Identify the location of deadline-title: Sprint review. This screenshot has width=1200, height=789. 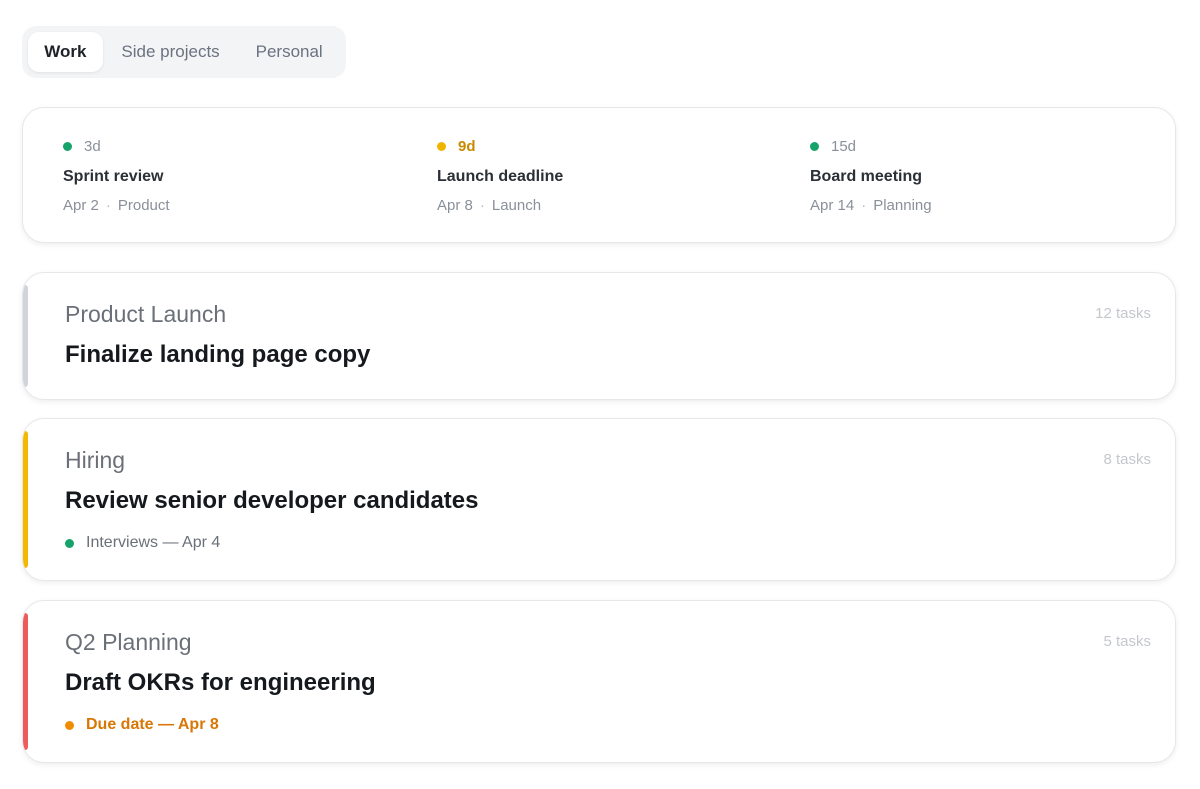
(113, 176).